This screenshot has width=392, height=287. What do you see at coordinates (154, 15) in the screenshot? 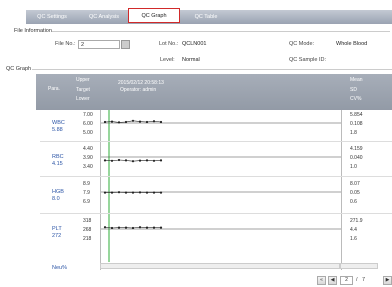
I see `tab-qc-graph: QC Graph` at bounding box center [154, 15].